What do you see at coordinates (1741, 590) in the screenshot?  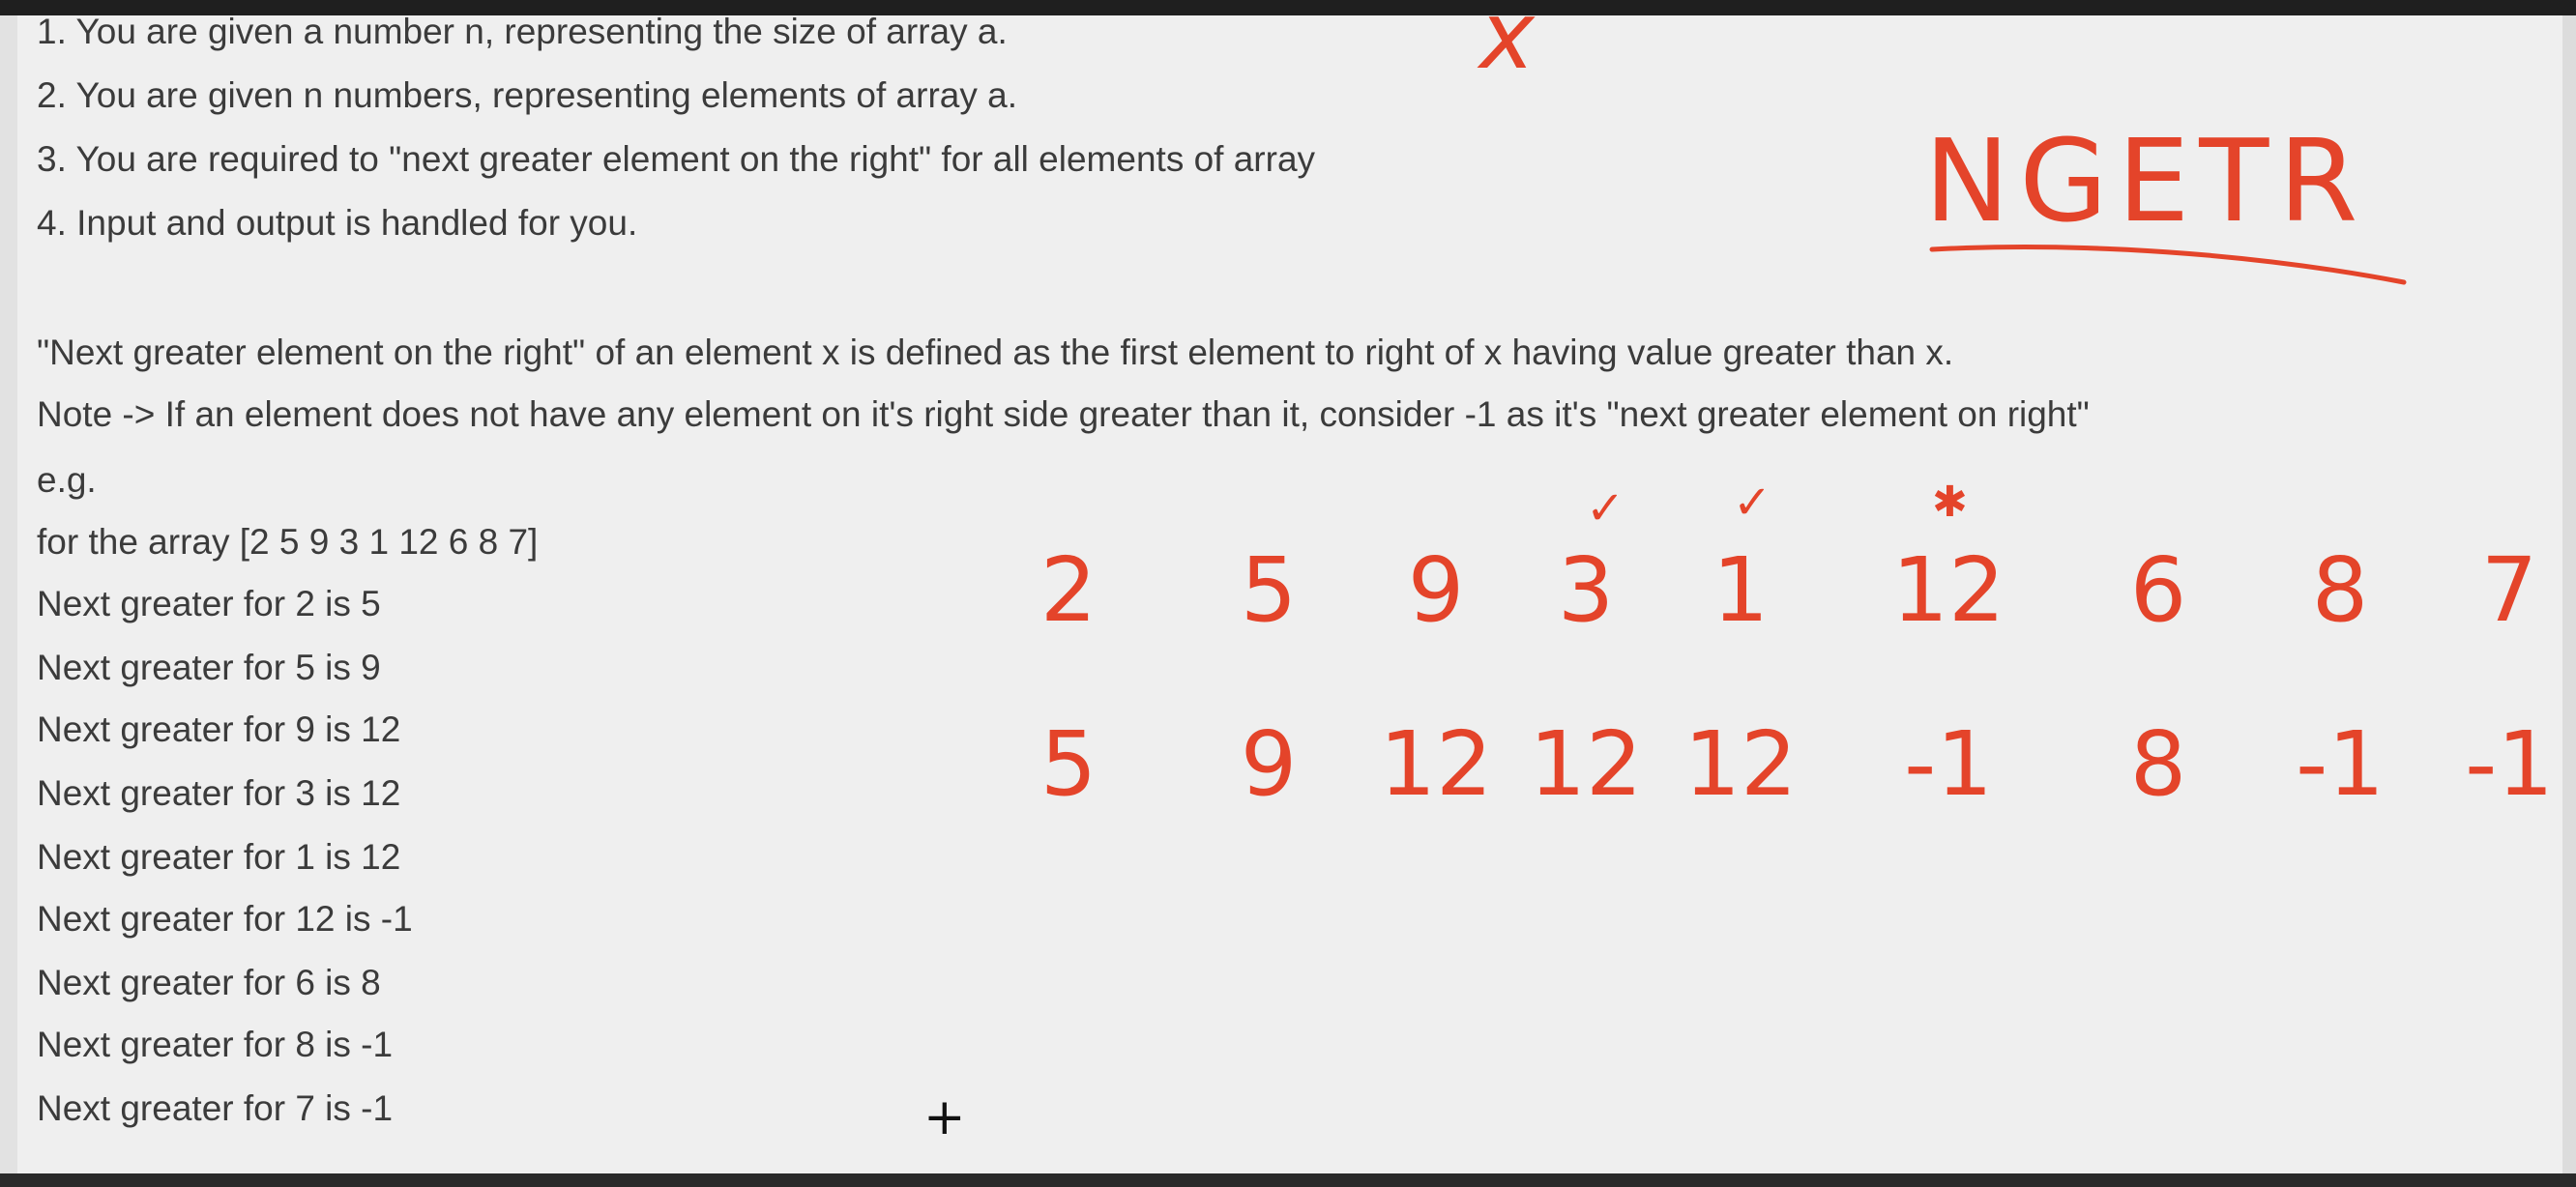 I see `handwritten-input-number: 1` at bounding box center [1741, 590].